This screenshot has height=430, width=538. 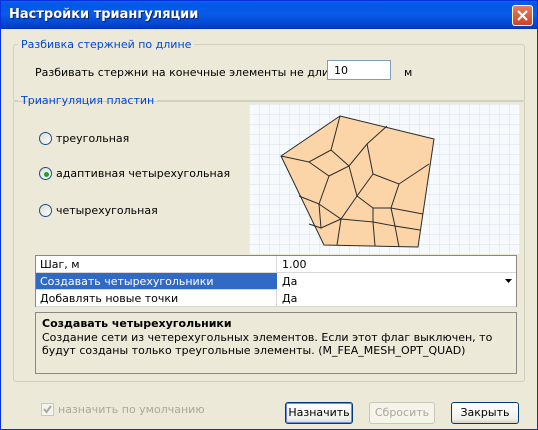 What do you see at coordinates (408, 72) in the screenshot?
I see `length-unit: м` at bounding box center [408, 72].